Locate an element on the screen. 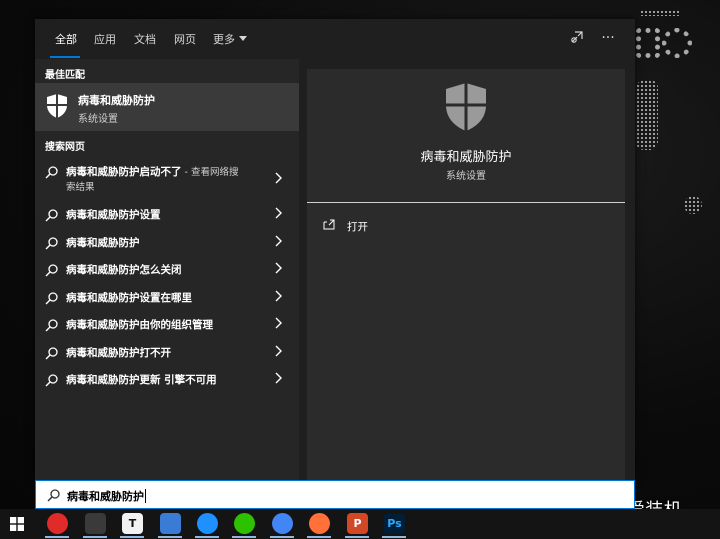 Image resolution: width=720 pixels, height=539 pixels. open-label: 打开 is located at coordinates (357, 227).